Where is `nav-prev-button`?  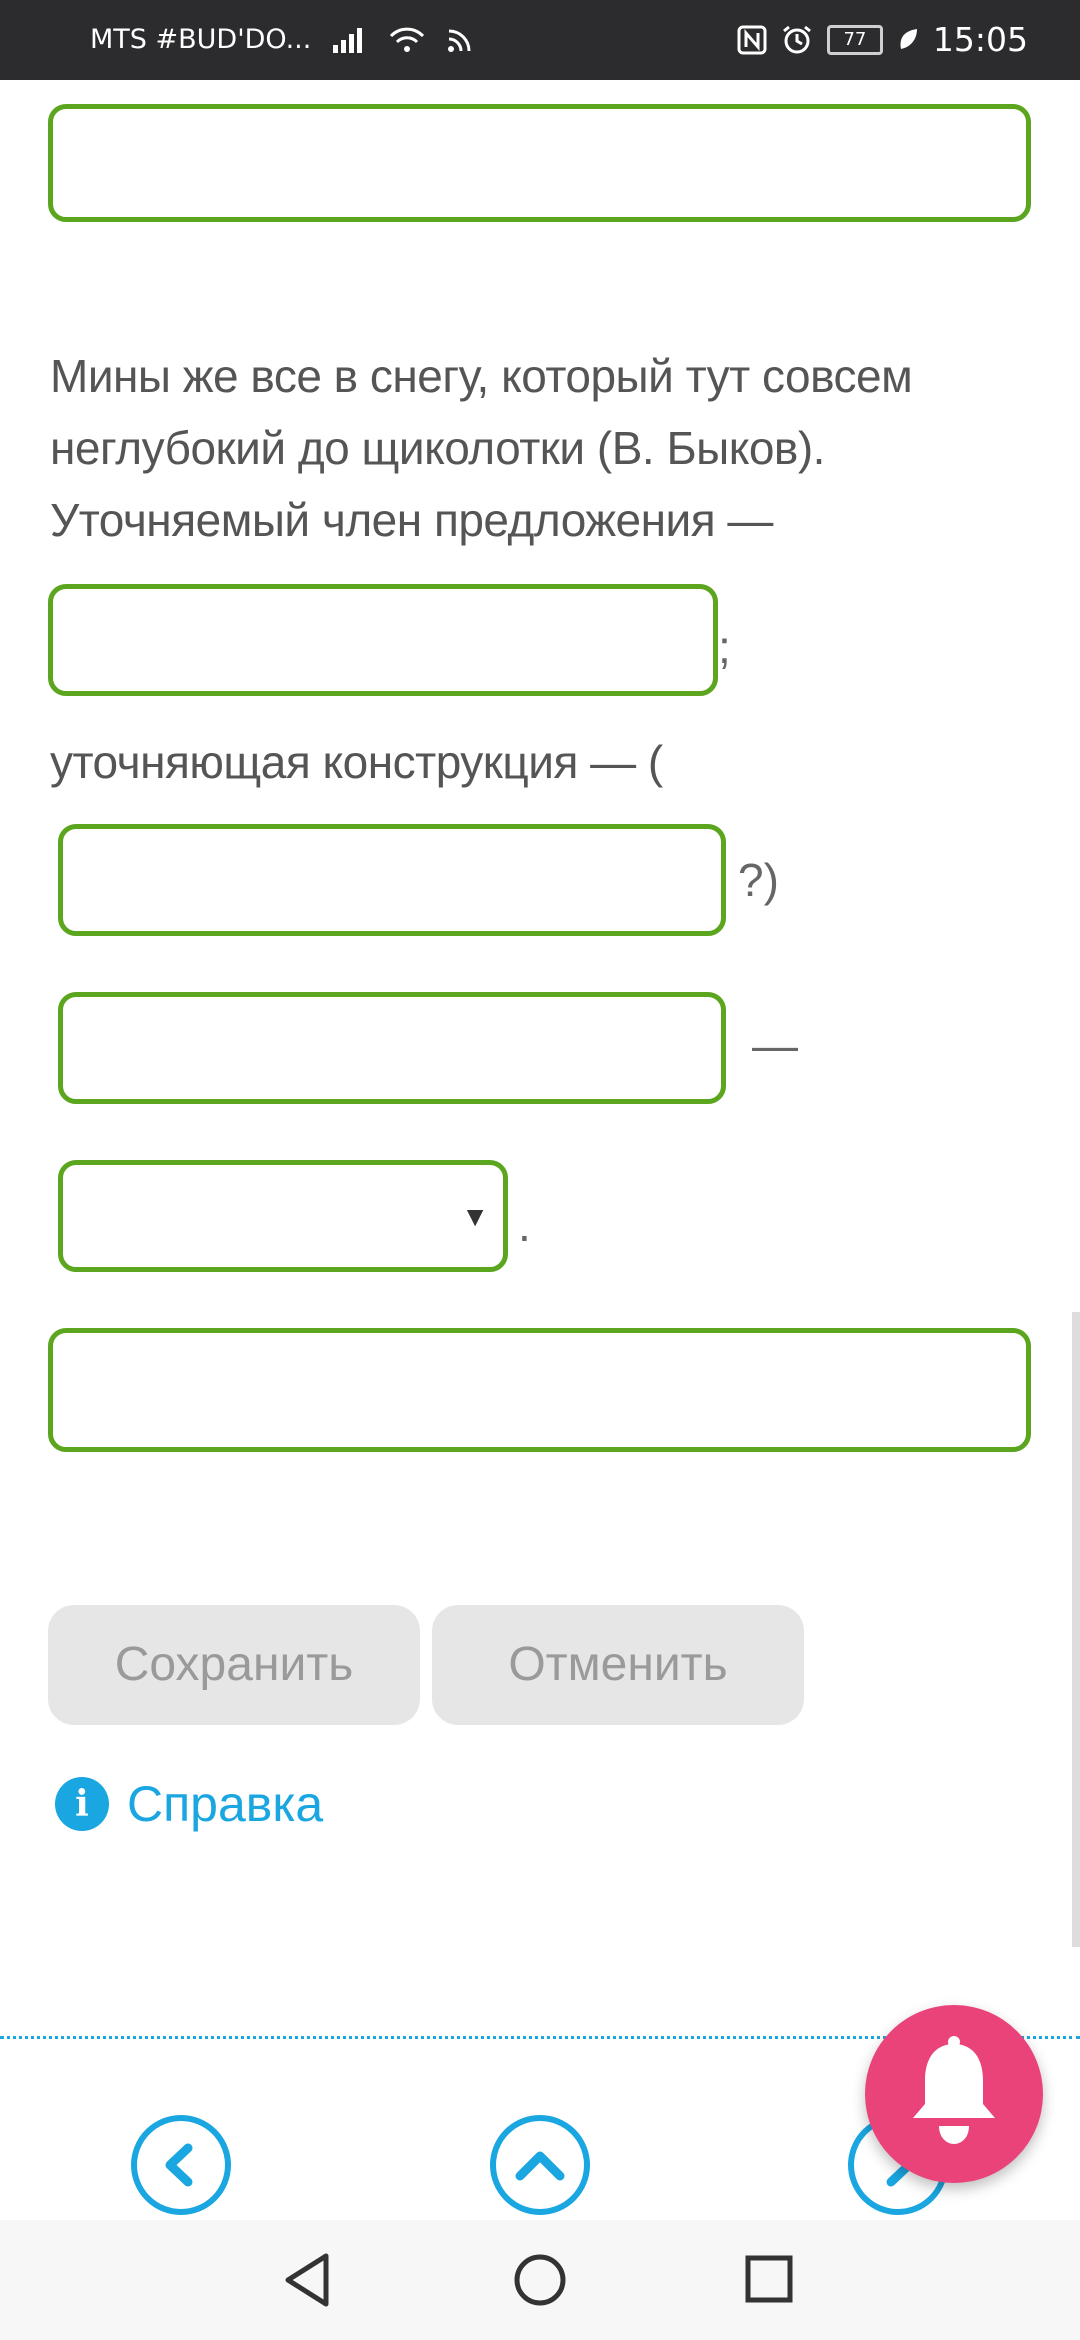 nav-prev-button is located at coordinates (181, 2165).